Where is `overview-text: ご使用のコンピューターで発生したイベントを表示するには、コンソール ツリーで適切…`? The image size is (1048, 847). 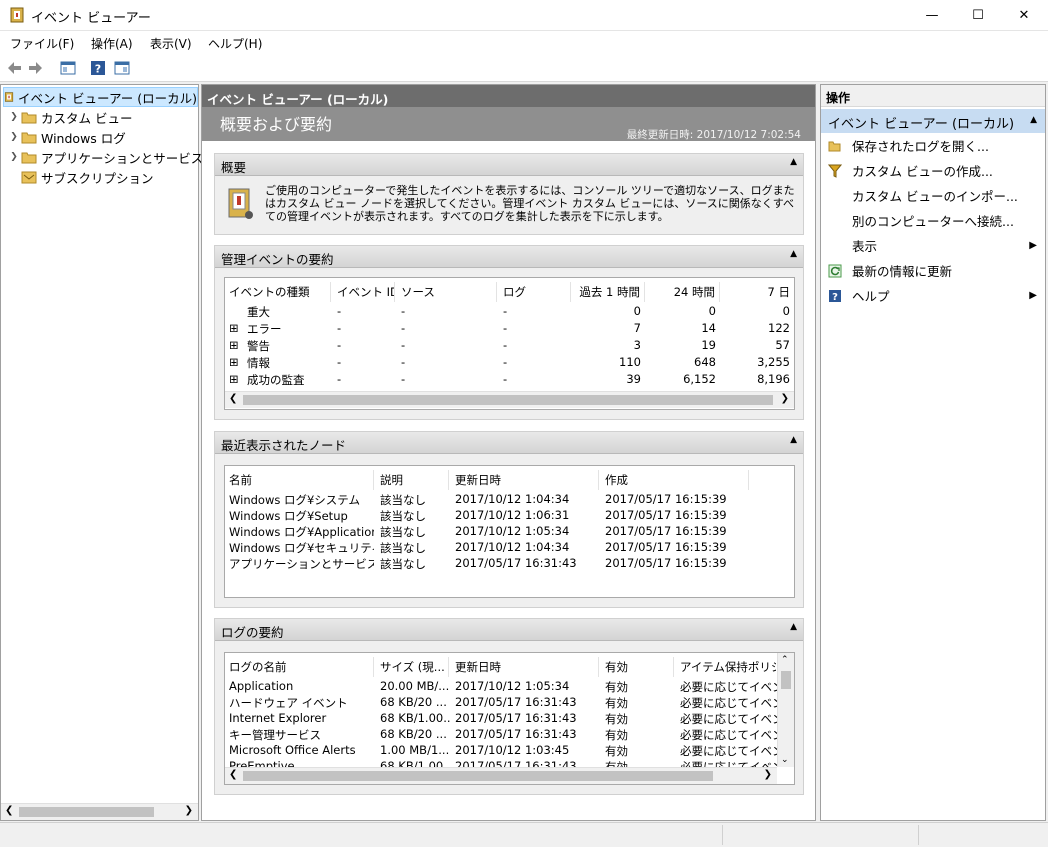
overview-text: ご使用のコンピューターで発生したイベントを表示するには、コンソール ツリーで適切… is located at coordinates (530, 203).